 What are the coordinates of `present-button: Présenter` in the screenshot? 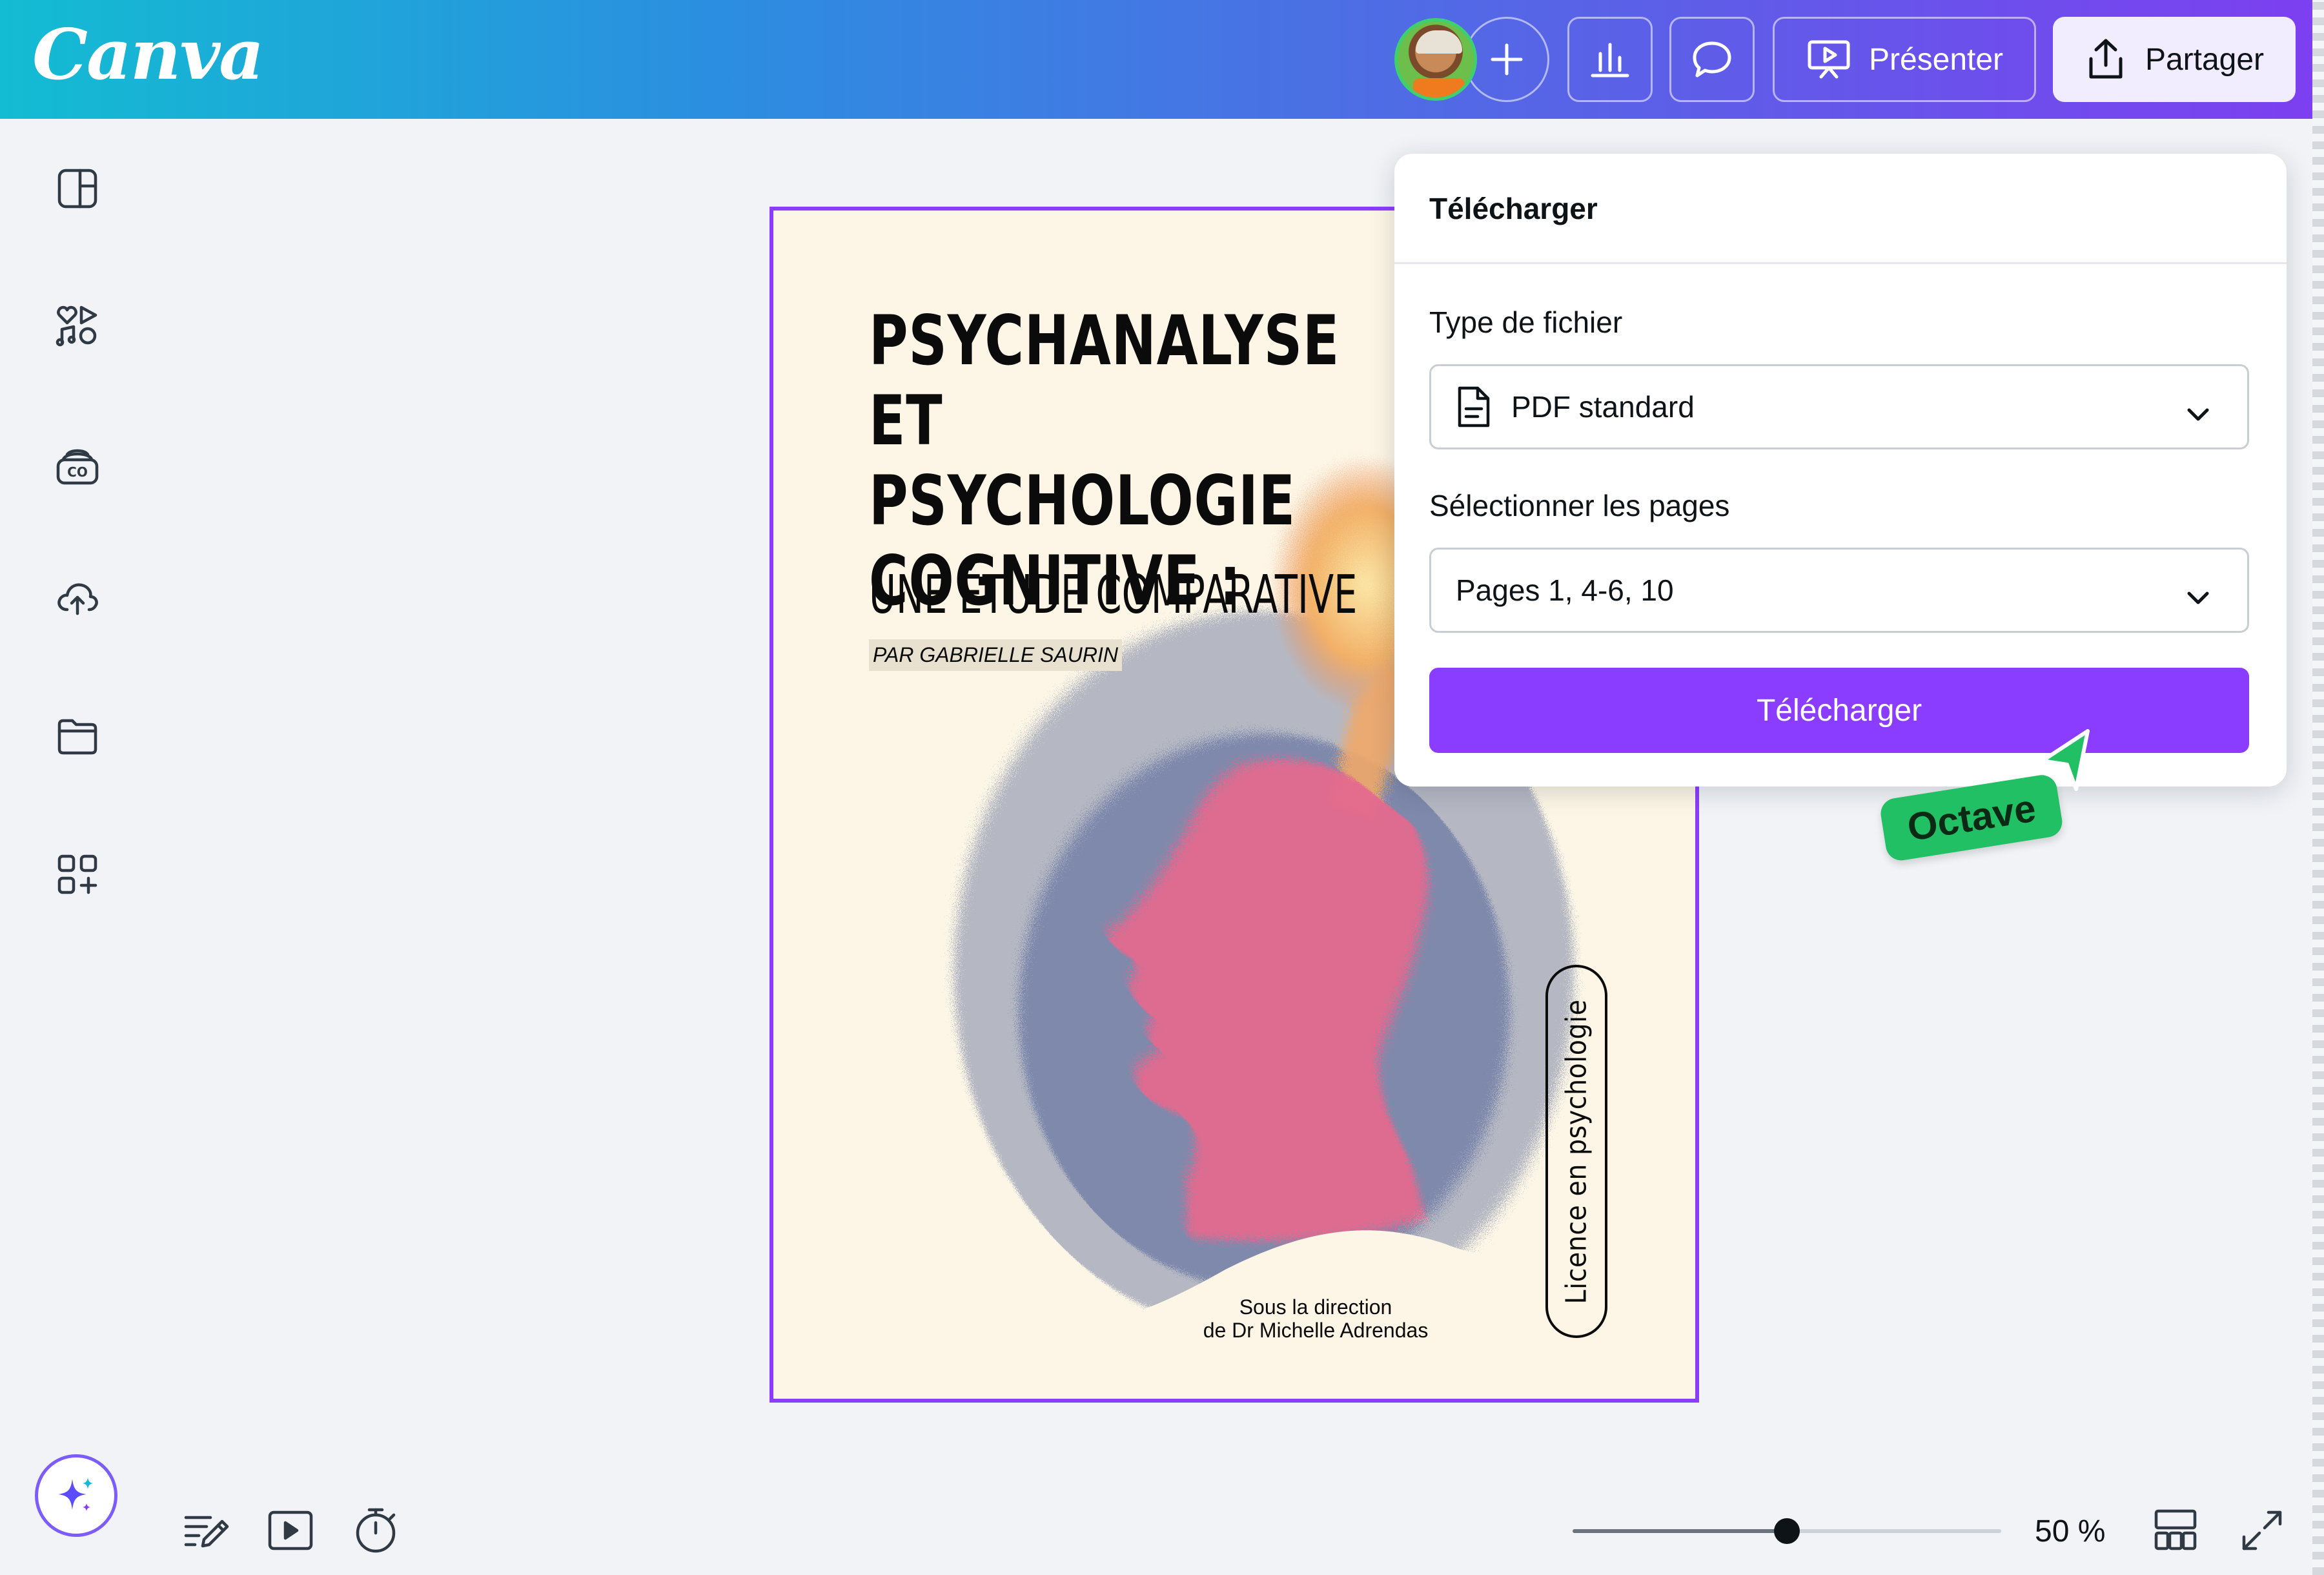 It's located at (1904, 59).